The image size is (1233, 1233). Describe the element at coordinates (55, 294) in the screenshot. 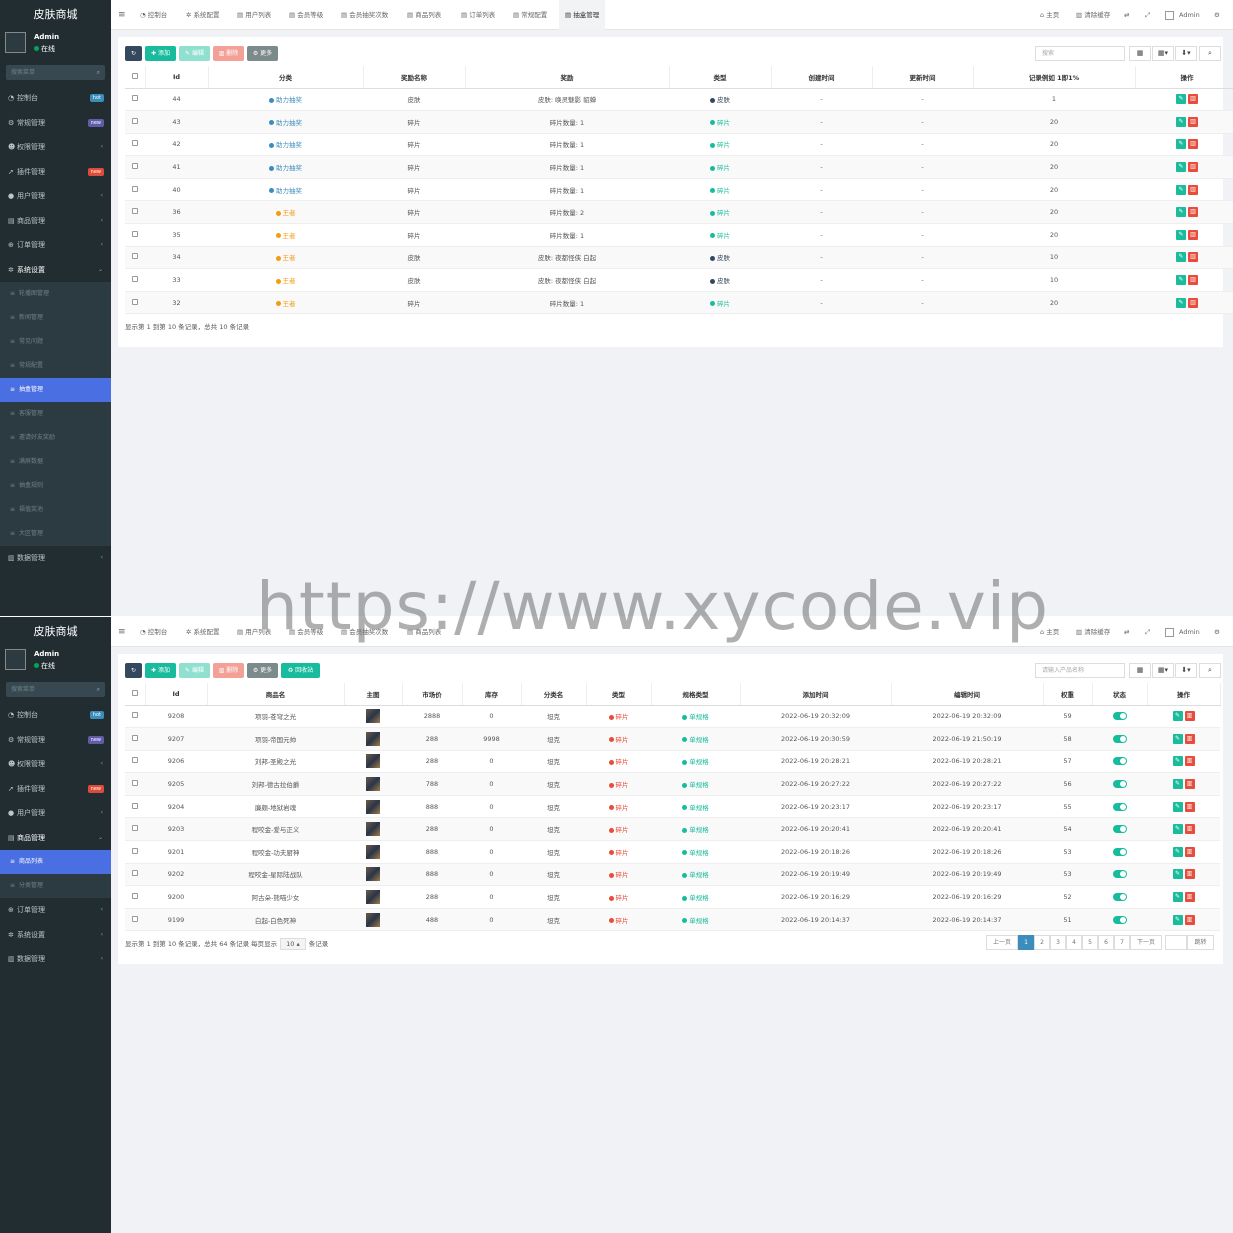

I see `submenu-item: ≡ 轮播图管理` at that location.